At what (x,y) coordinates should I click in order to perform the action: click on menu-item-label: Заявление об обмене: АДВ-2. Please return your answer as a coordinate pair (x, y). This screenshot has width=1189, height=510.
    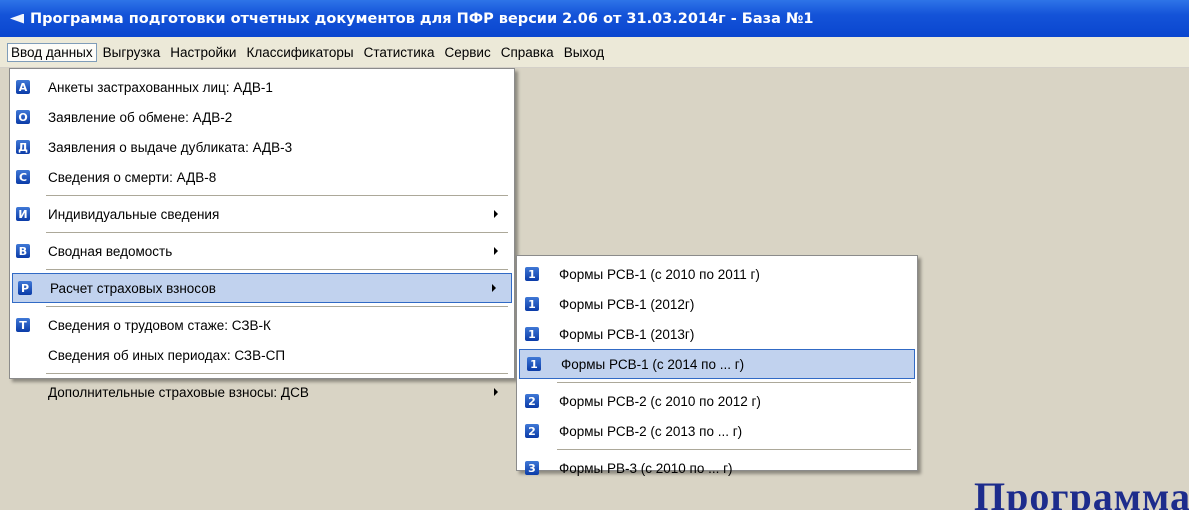
    Looking at the image, I should click on (140, 117).